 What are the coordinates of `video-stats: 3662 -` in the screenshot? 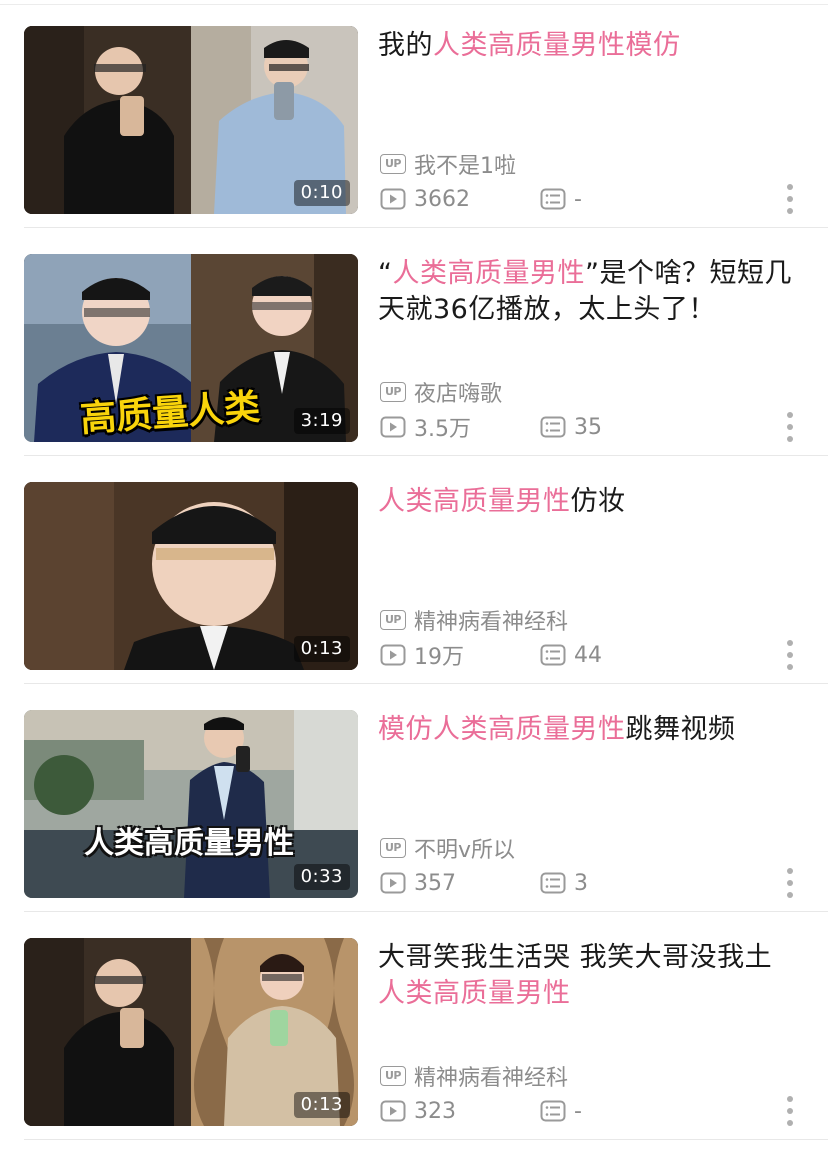 It's located at (590, 199).